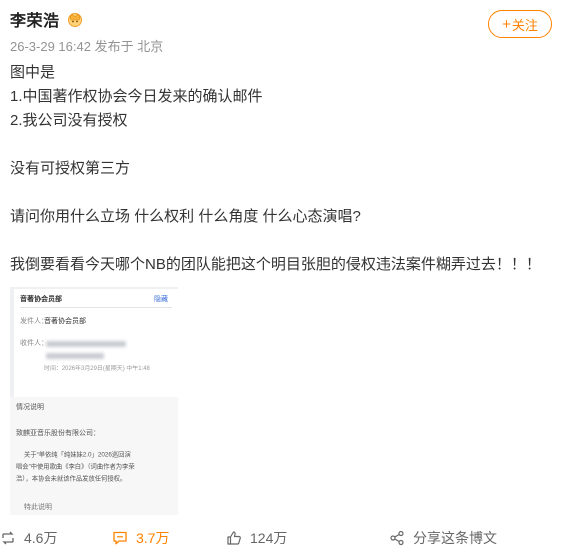  I want to click on post-line: 2.我公司没有授权, so click(69, 120).